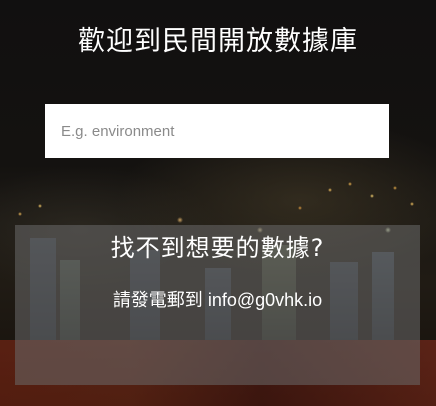  I want to click on page-title: 歡迎到民間開放數據庫, so click(218, 41).